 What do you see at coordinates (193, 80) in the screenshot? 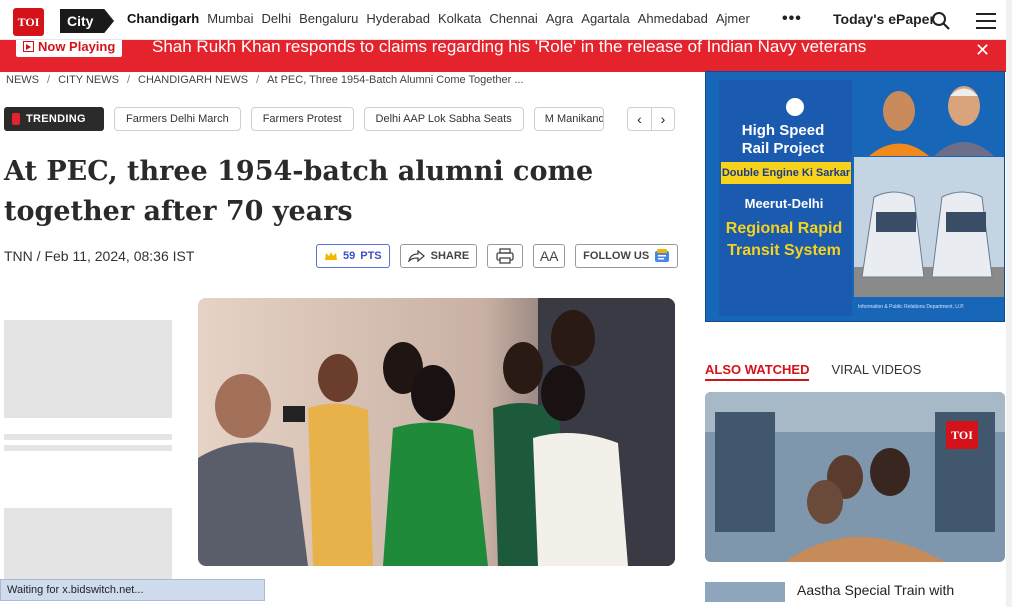
I see `breadcrumb-chandigarh-news: CHANDIGARH NEWS` at bounding box center [193, 80].